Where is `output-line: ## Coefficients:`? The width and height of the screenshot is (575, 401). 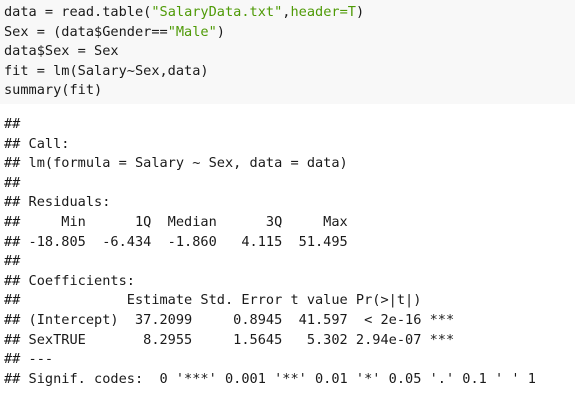
output-line: ## Coefficients: is located at coordinates (69, 280).